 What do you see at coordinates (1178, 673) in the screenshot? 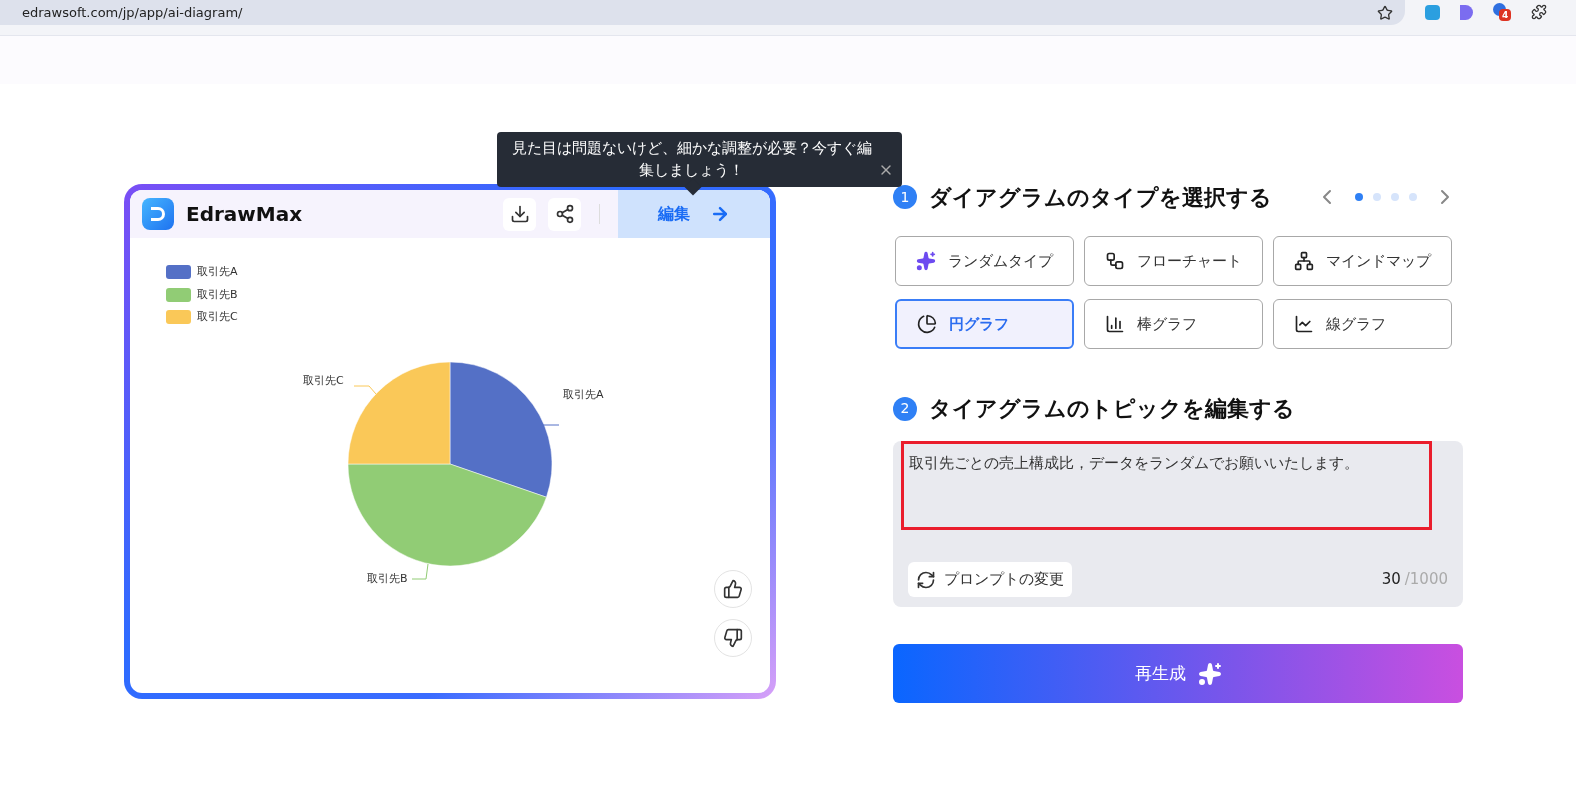
I see `regenerate-button: 再生成` at bounding box center [1178, 673].